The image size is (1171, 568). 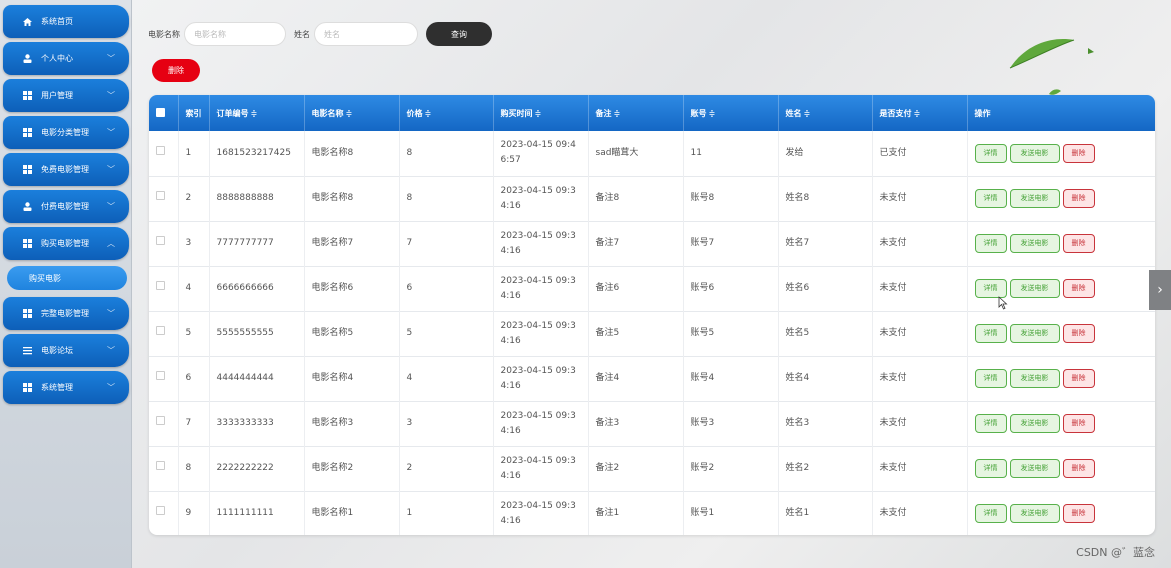 I want to click on cell-name: 姓名8, so click(x=825, y=198).